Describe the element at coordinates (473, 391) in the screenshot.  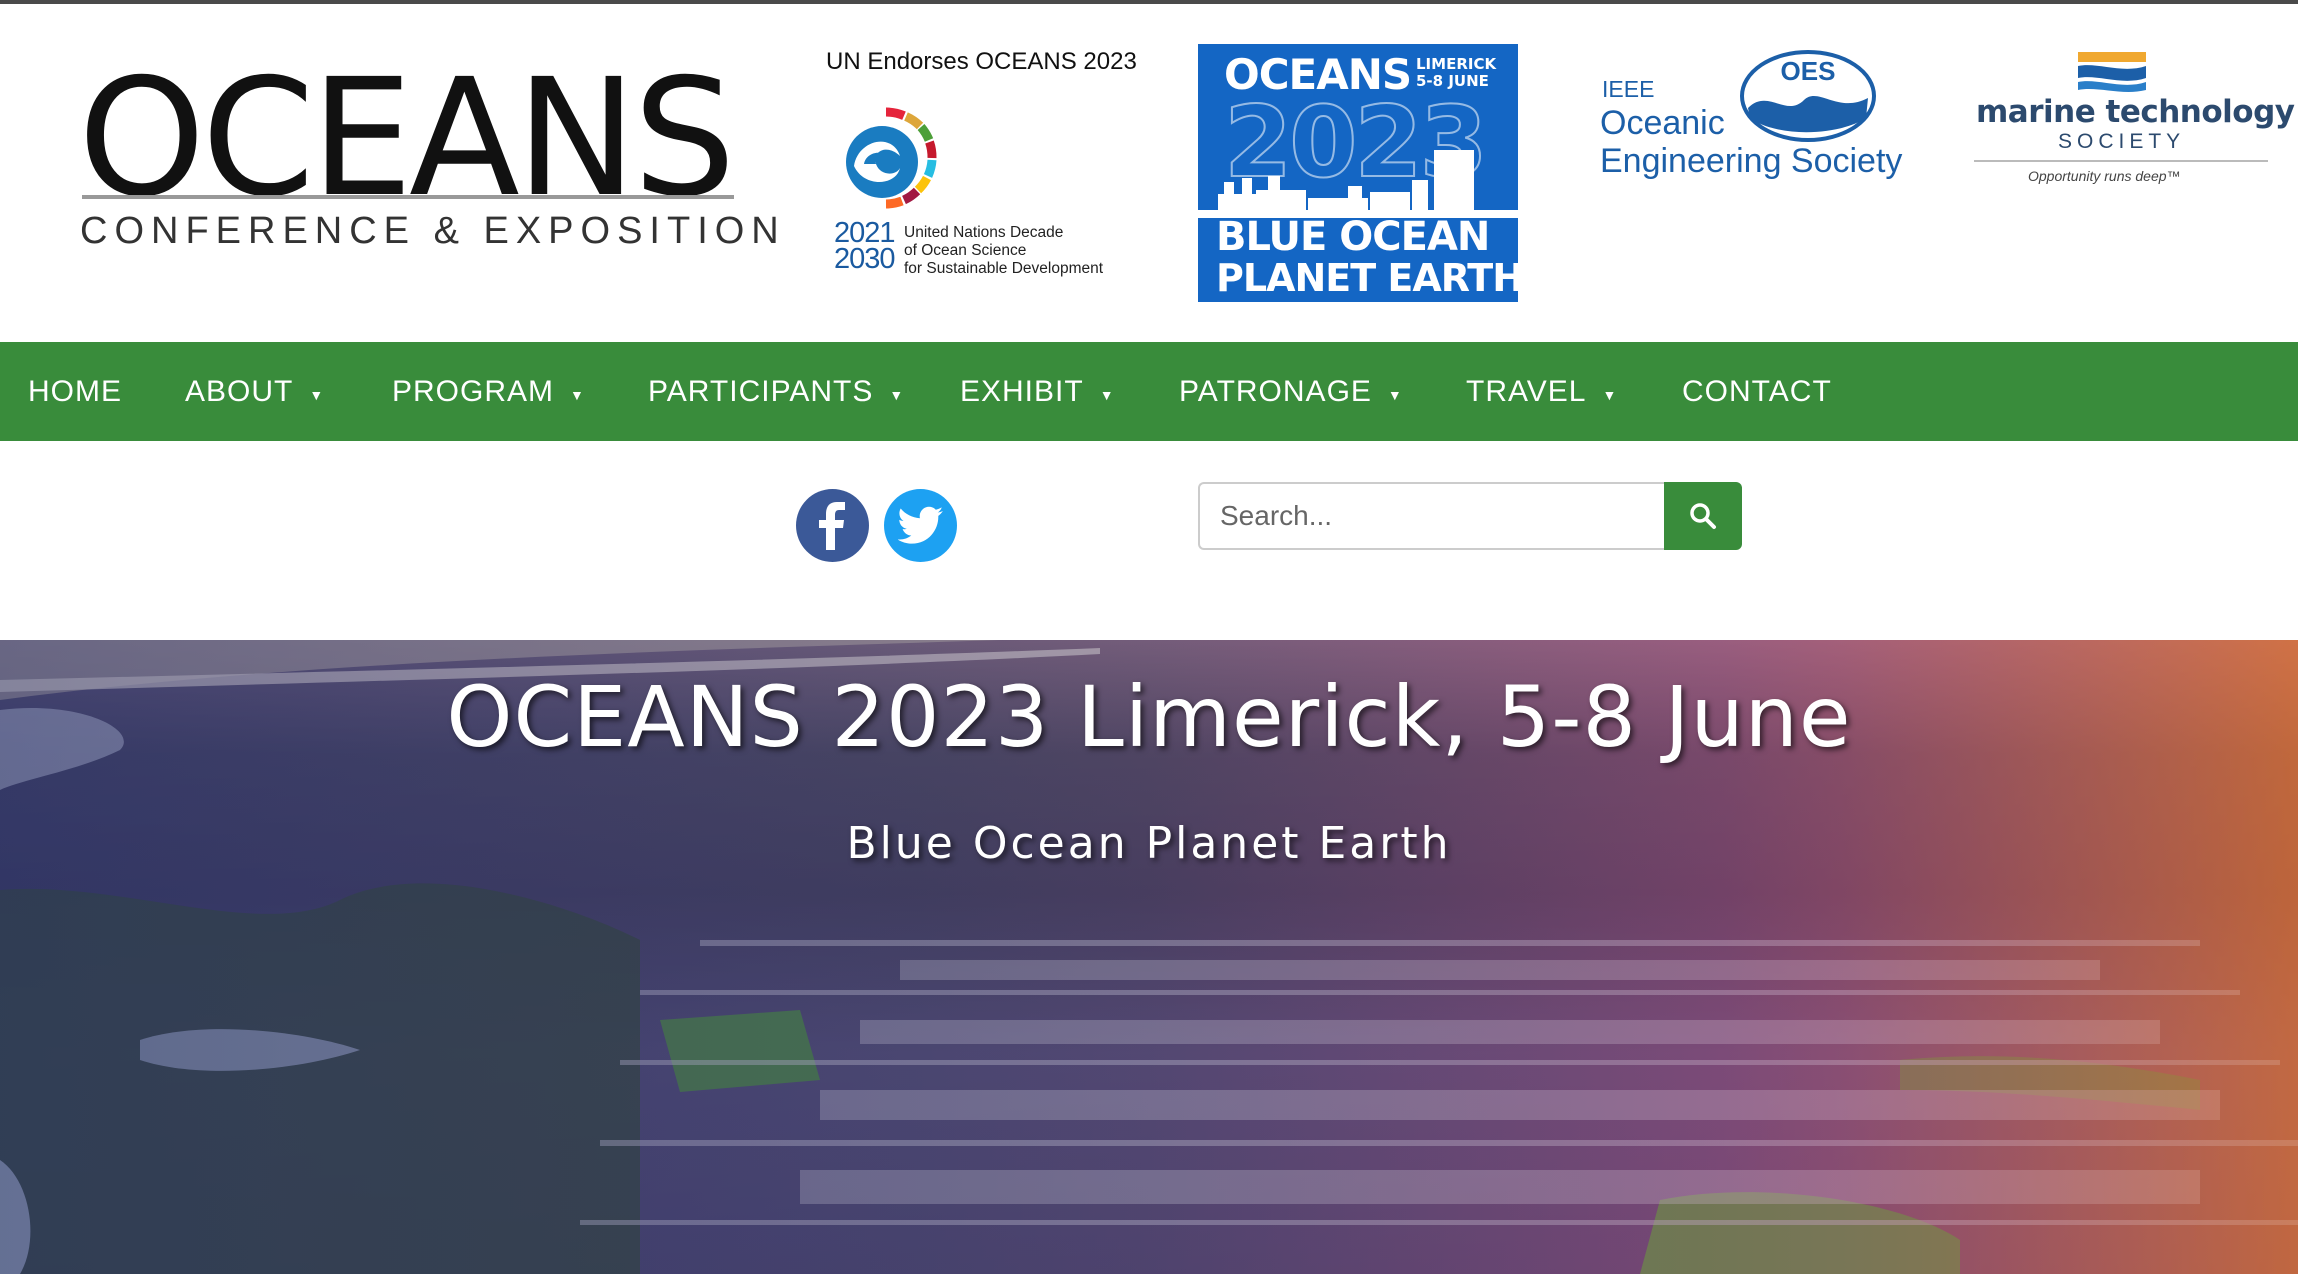
I see `nav-program-label: PROGRAM` at that location.